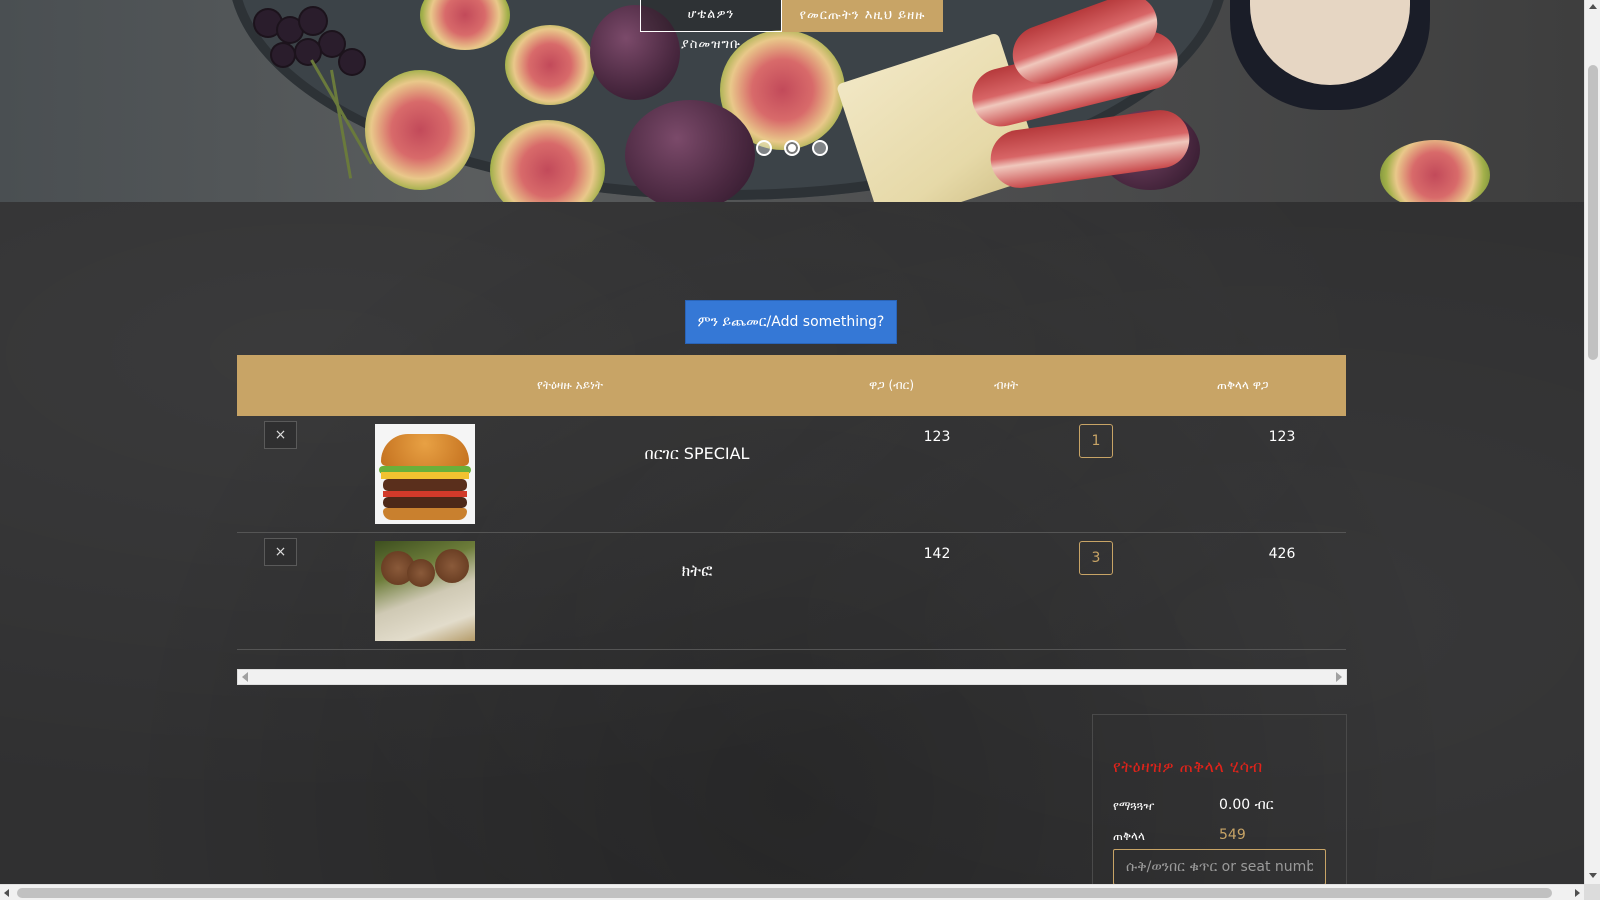 This screenshot has height=900, width=1600. I want to click on total-label: ጠቅላላ, so click(1129, 836).